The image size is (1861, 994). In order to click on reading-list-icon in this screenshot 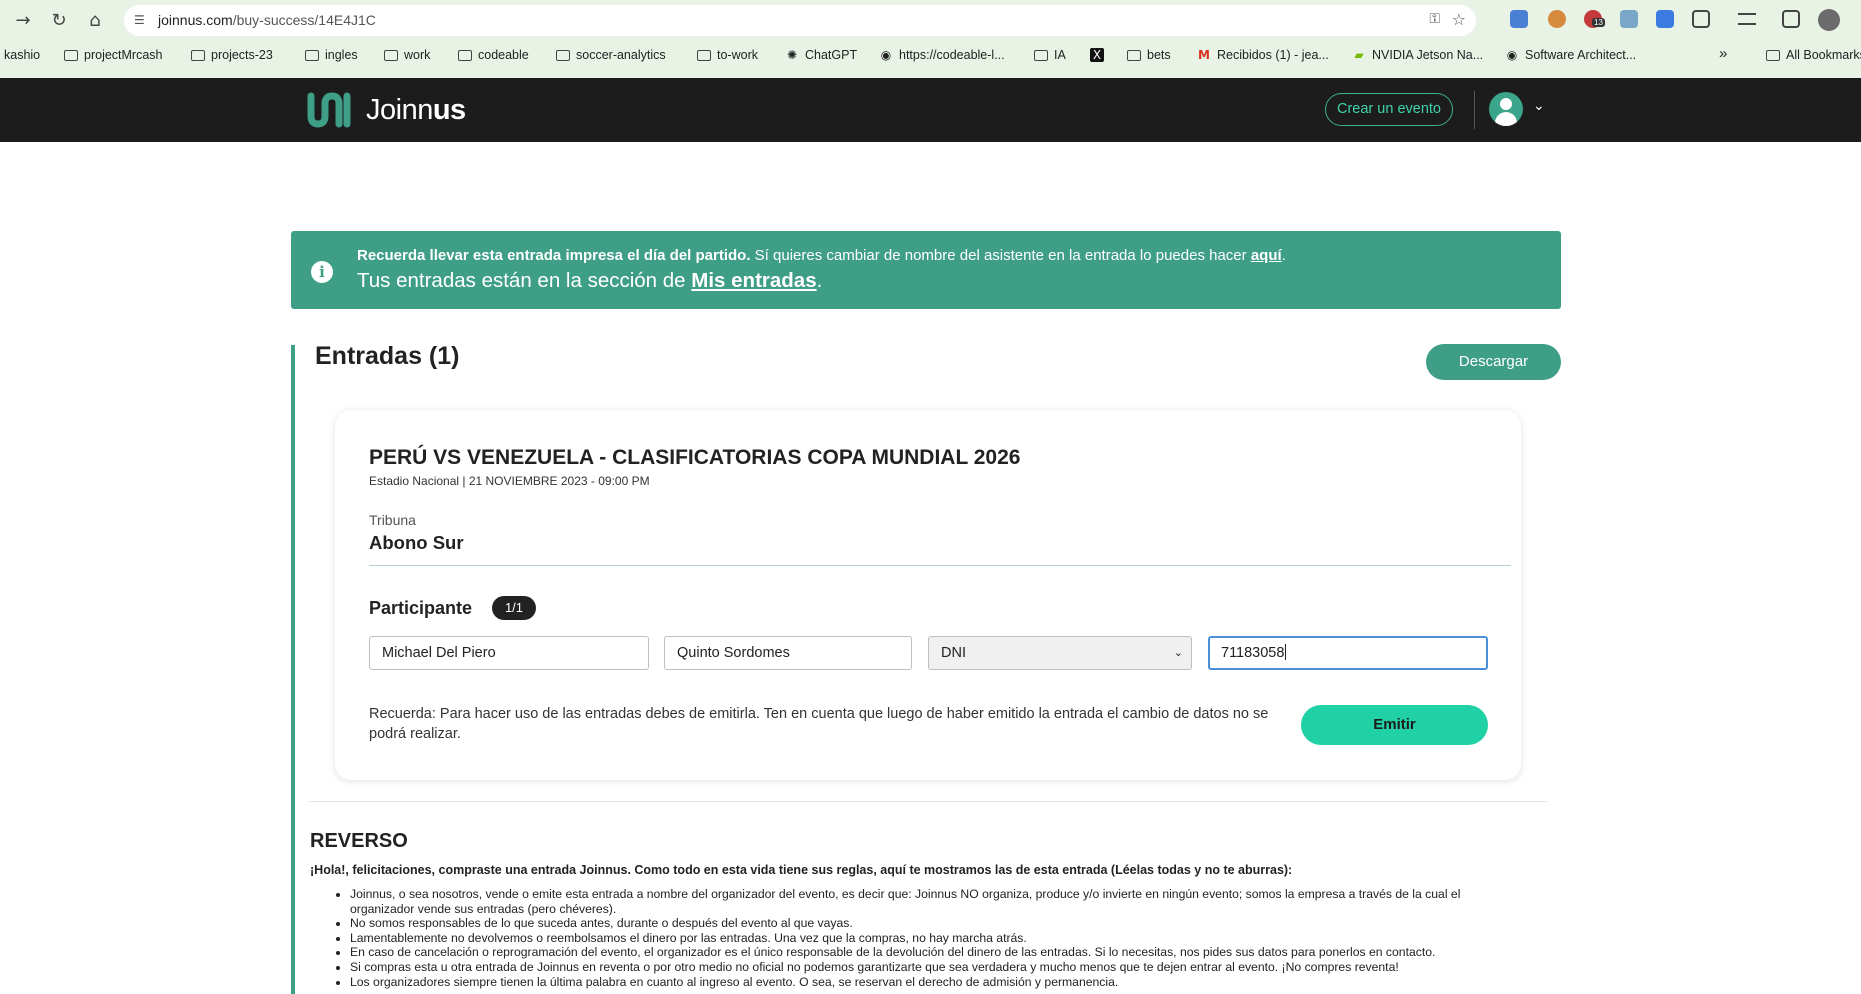, I will do `click(1747, 19)`.